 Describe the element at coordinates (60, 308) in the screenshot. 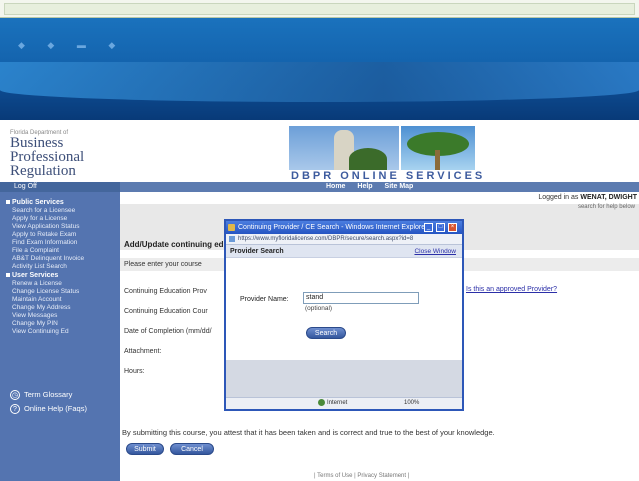

I see `sidebar-item: Change My Address` at that location.